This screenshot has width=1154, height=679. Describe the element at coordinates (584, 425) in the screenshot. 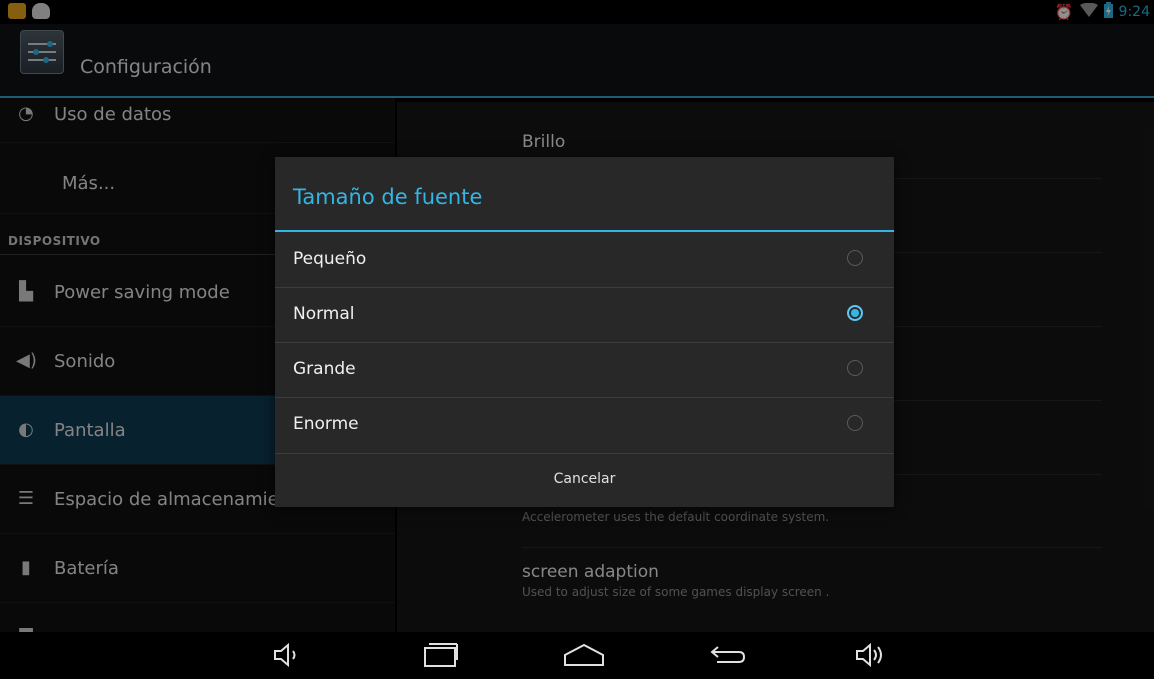

I see `option-huge: Enorme` at that location.